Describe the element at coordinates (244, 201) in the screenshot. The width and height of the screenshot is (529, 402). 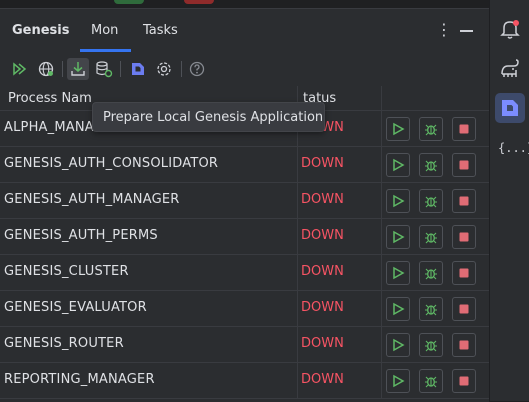
I see `table-row: GENESIS_AUTH_MANAGER DOWN` at that location.